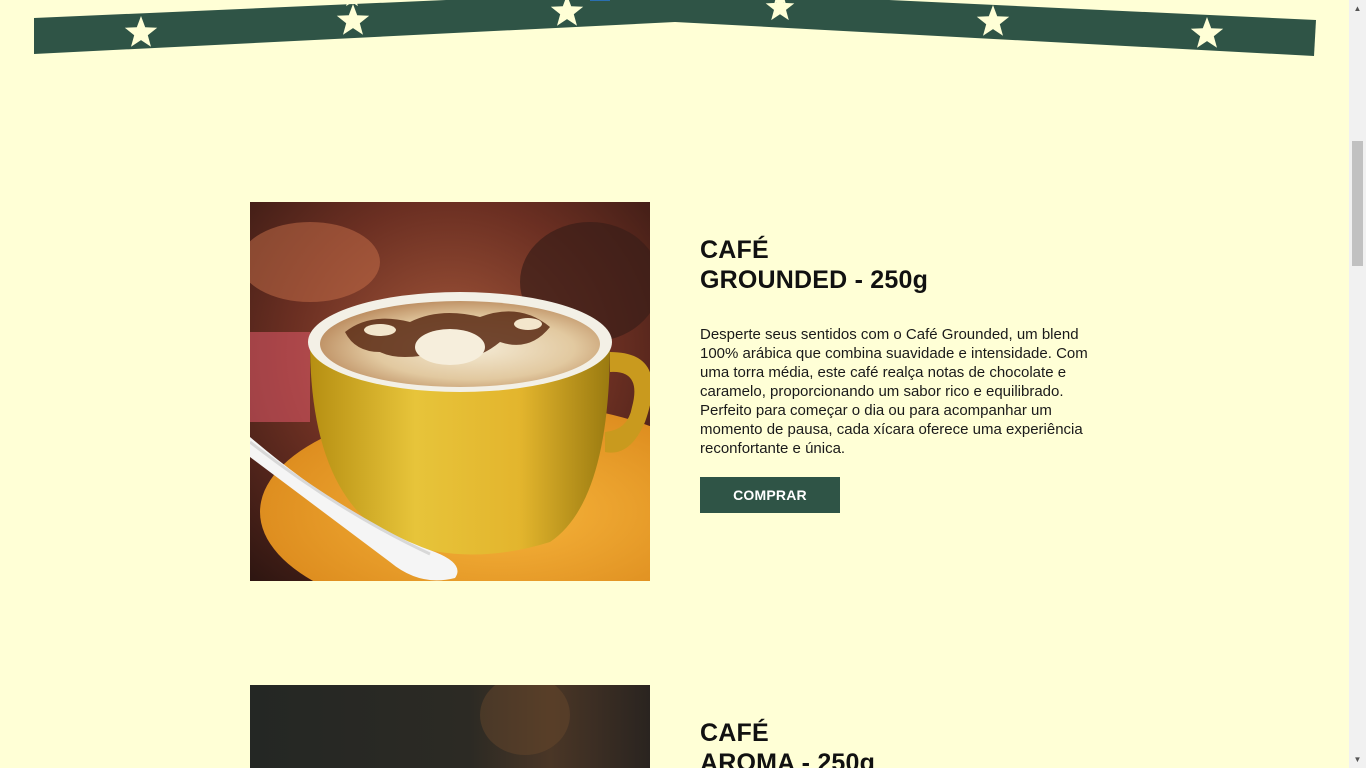 The height and width of the screenshot is (768, 1366). I want to click on product-title-line2: GROUNDED - 250g, so click(814, 280).